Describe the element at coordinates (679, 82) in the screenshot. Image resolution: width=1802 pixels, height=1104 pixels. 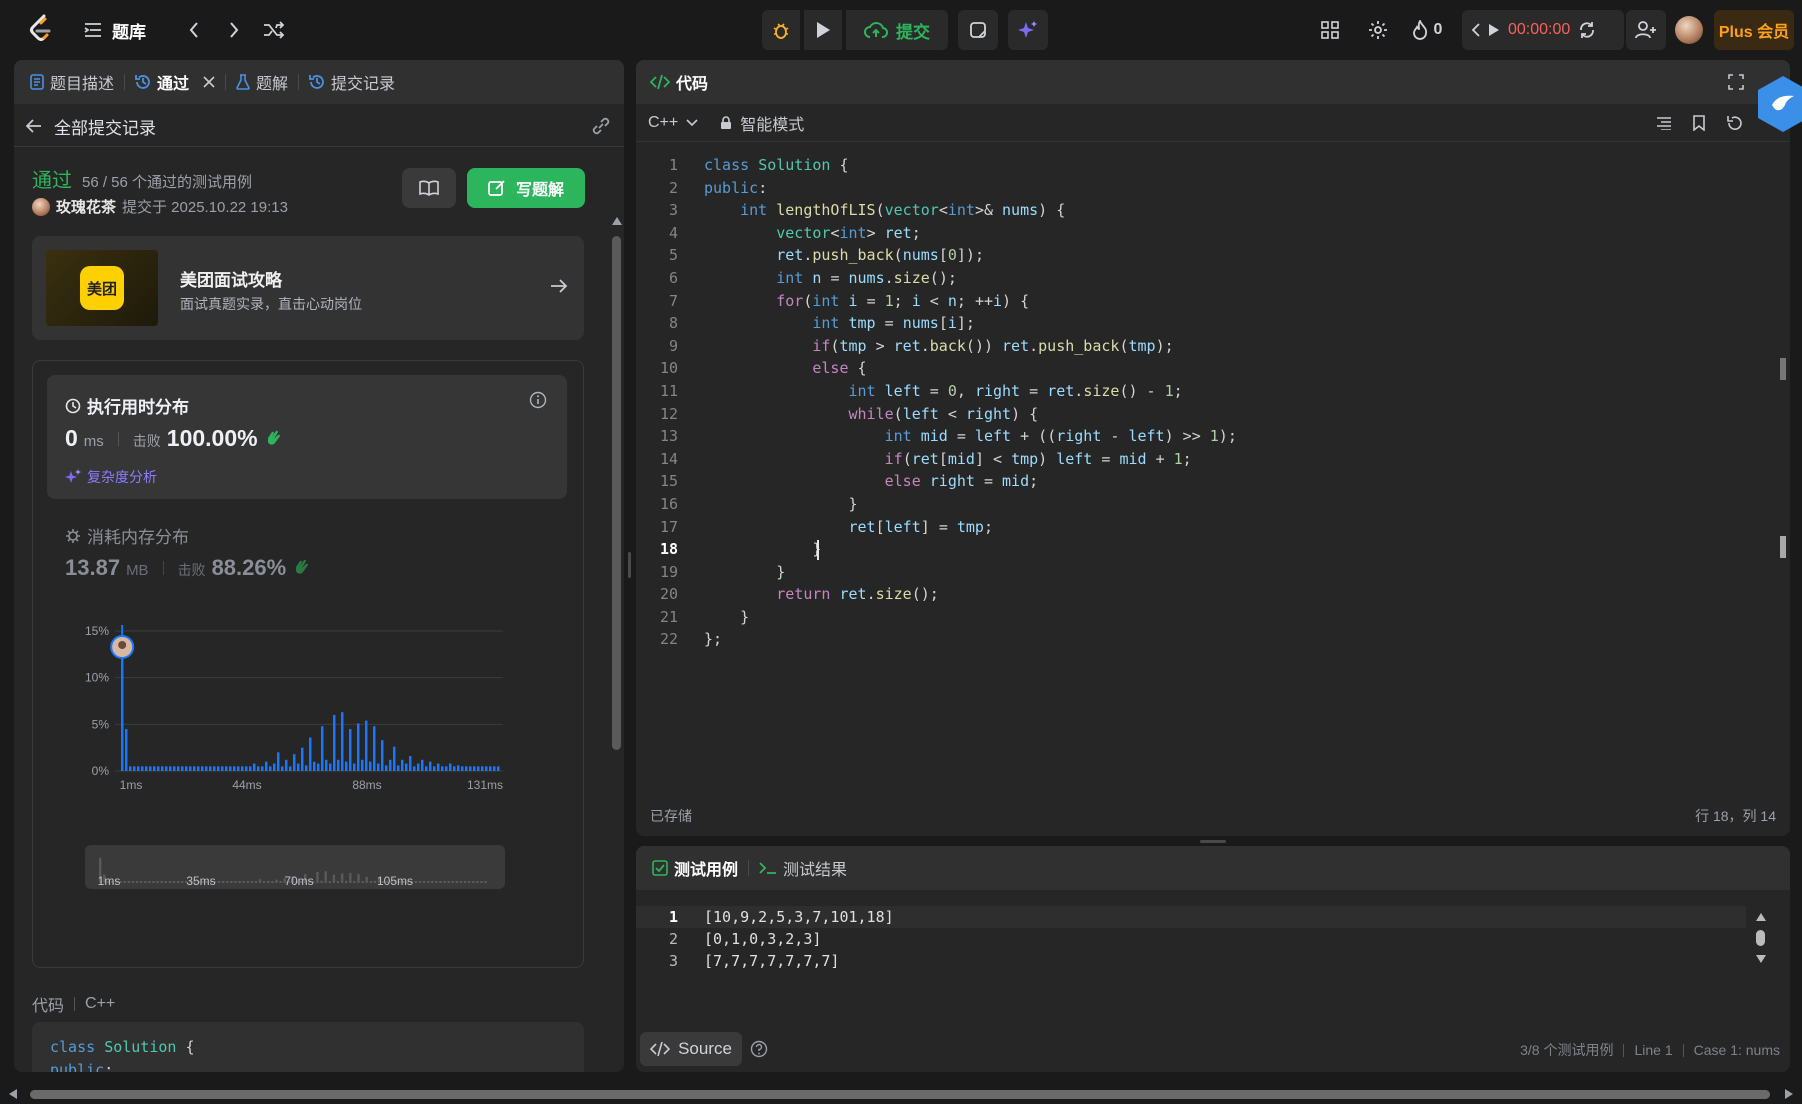
I see `tab-code: 代码` at that location.